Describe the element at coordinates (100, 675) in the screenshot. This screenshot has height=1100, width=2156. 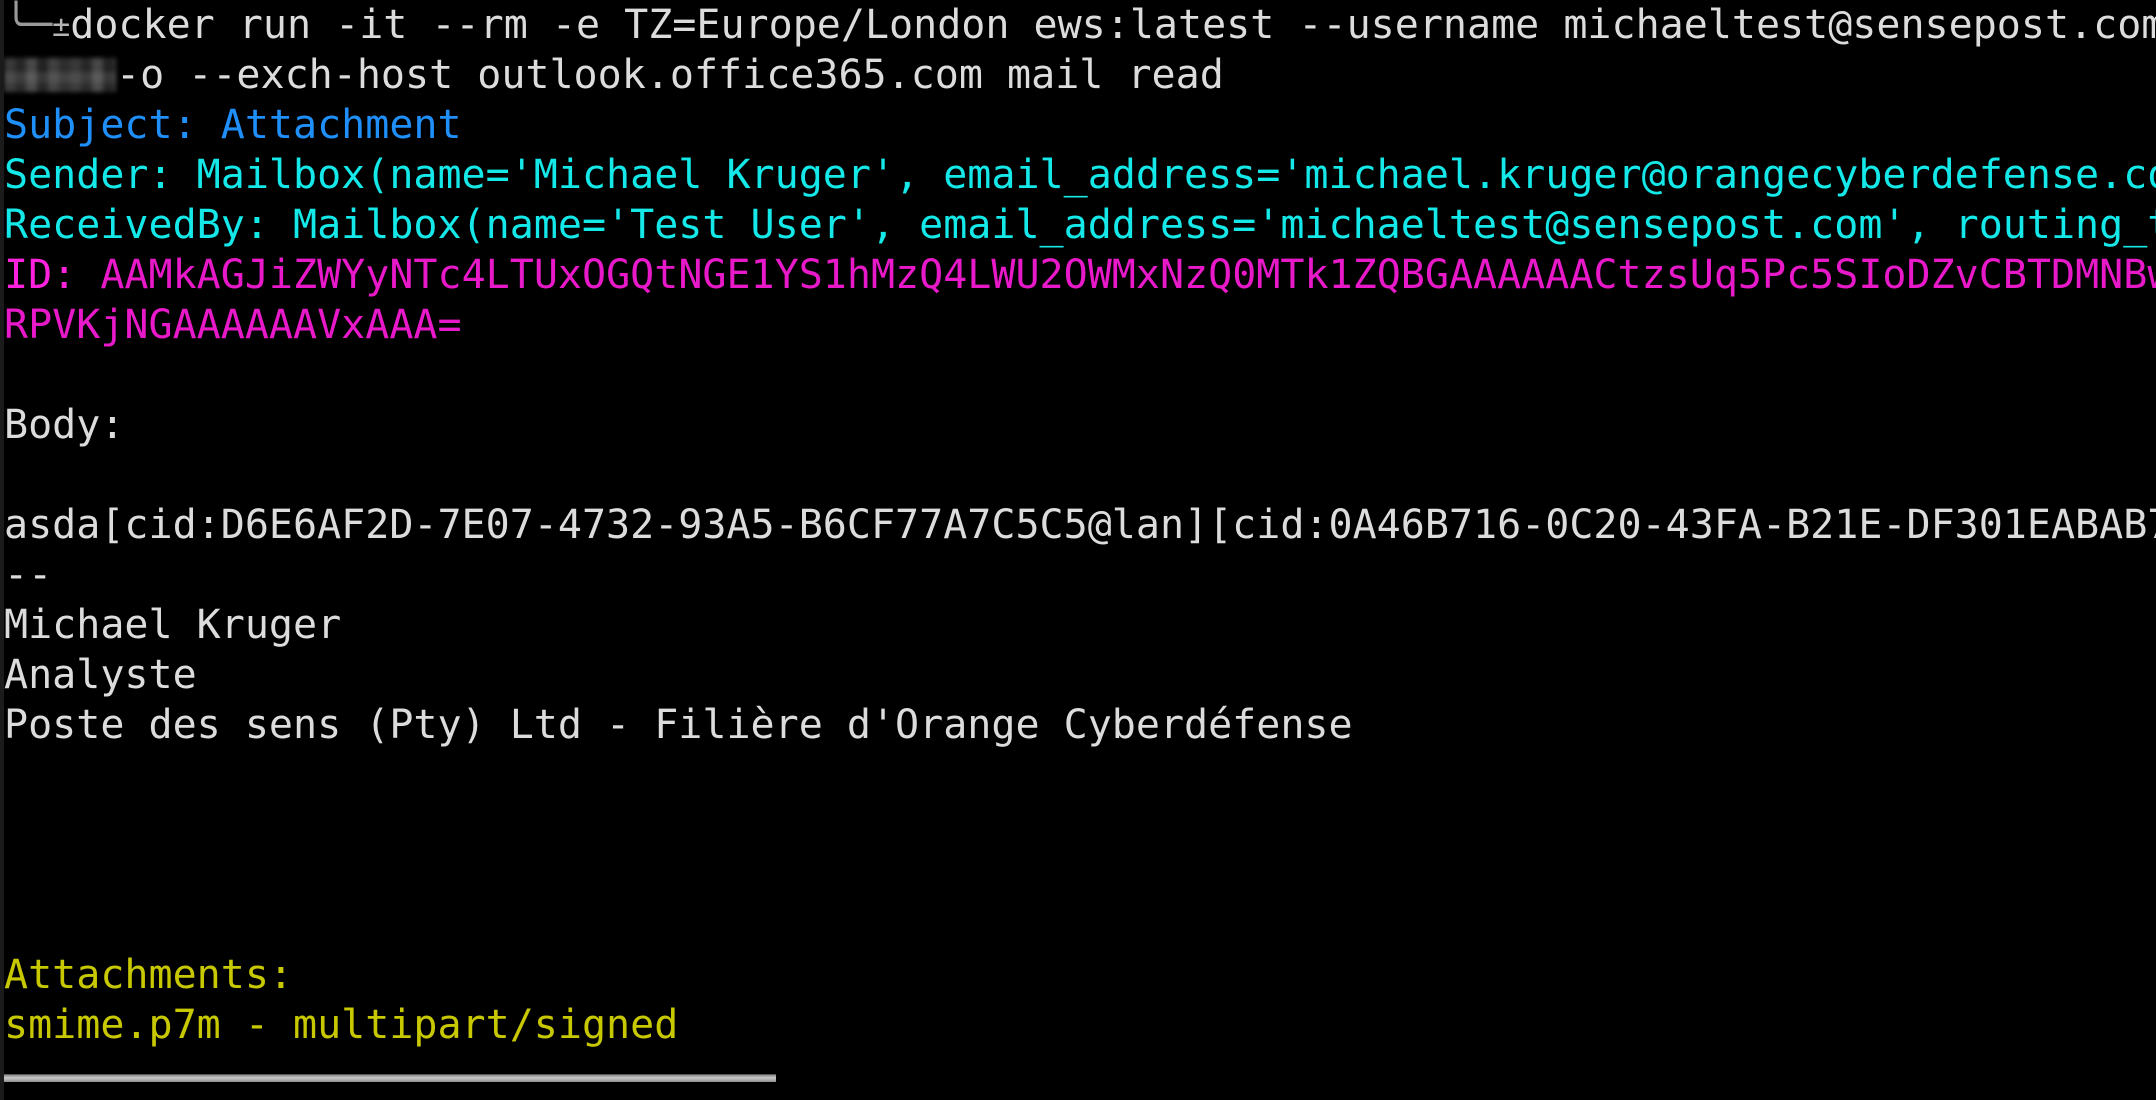
I see `mail-body-line-3: Analyste` at that location.